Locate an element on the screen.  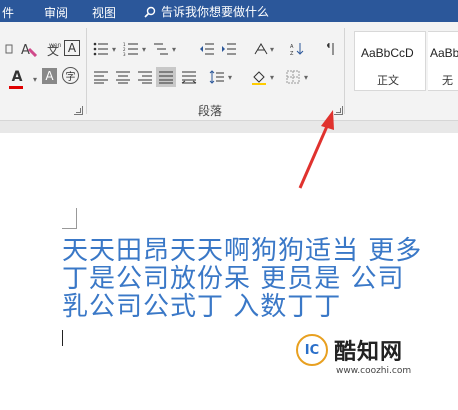
svg-text: A is located at coordinates (292, 47).